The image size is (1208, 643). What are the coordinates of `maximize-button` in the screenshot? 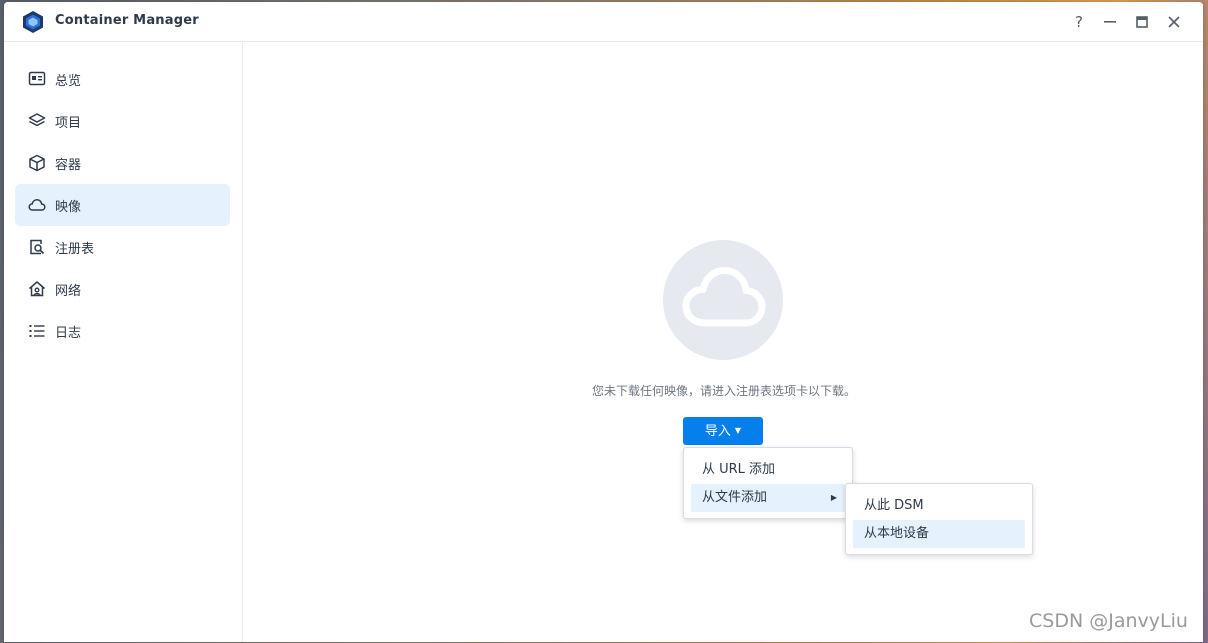 It's located at (1142, 22).